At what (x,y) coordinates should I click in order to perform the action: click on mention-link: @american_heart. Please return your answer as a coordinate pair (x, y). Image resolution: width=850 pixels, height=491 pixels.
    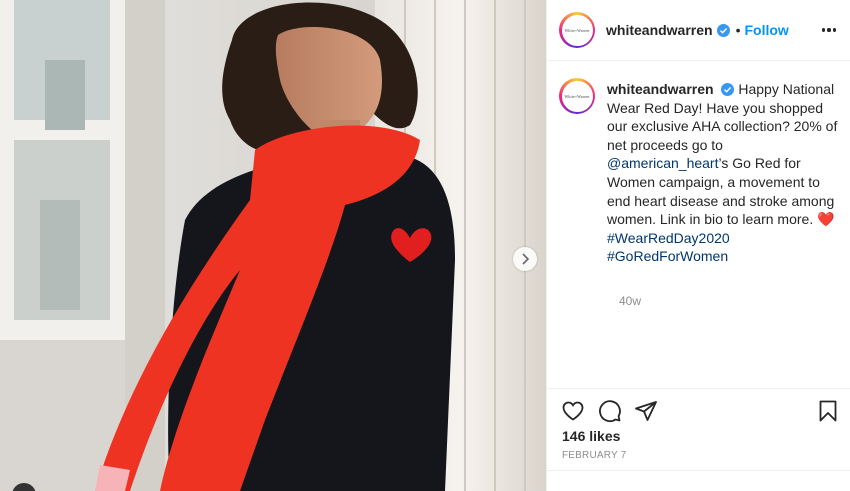
    Looking at the image, I should click on (663, 163).